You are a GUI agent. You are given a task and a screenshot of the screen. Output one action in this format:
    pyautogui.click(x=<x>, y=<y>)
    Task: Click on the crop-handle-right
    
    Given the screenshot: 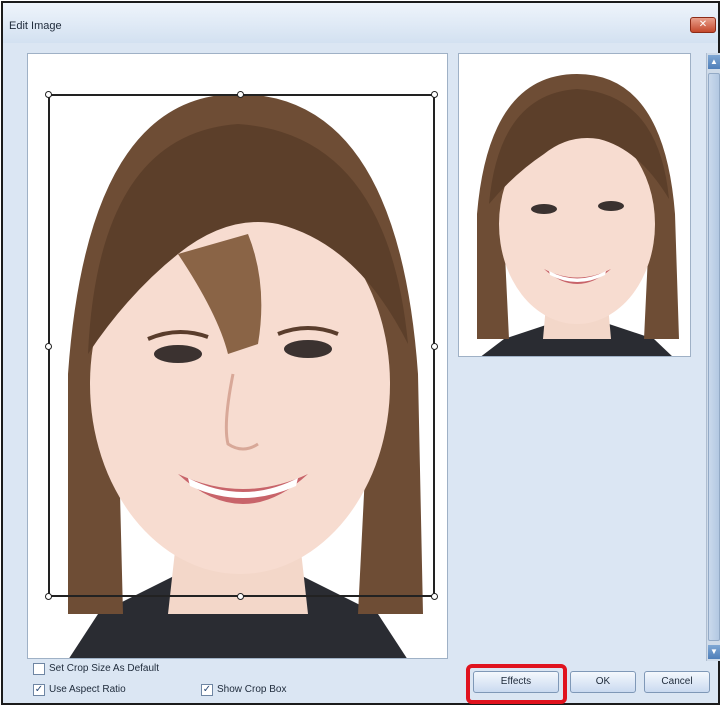 What is the action you would take?
    pyautogui.click(x=434, y=346)
    